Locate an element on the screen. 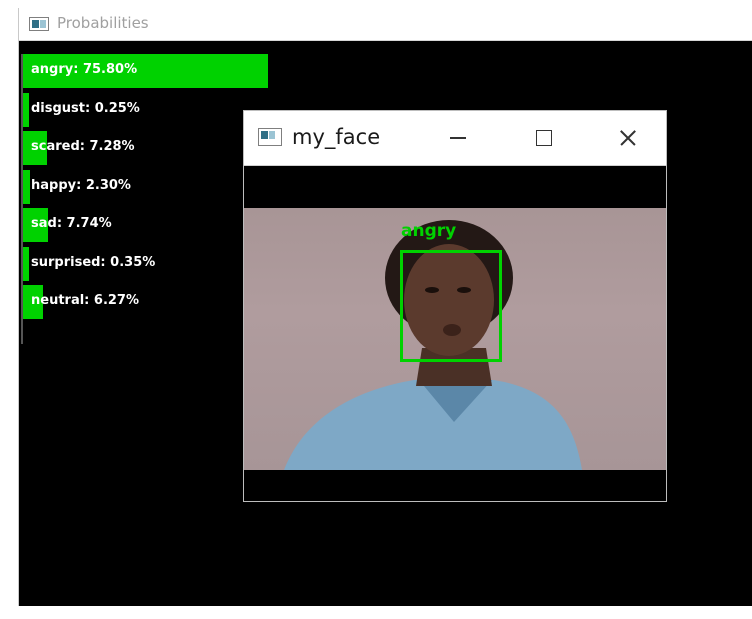 The image size is (752, 619). probability-label: disgust: 0.25% is located at coordinates (85, 108).